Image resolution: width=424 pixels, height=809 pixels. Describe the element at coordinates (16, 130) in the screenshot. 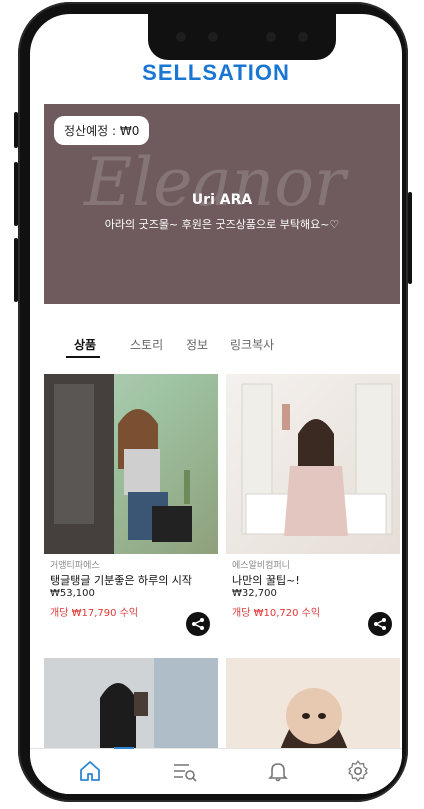

I see `mute-switch` at that location.